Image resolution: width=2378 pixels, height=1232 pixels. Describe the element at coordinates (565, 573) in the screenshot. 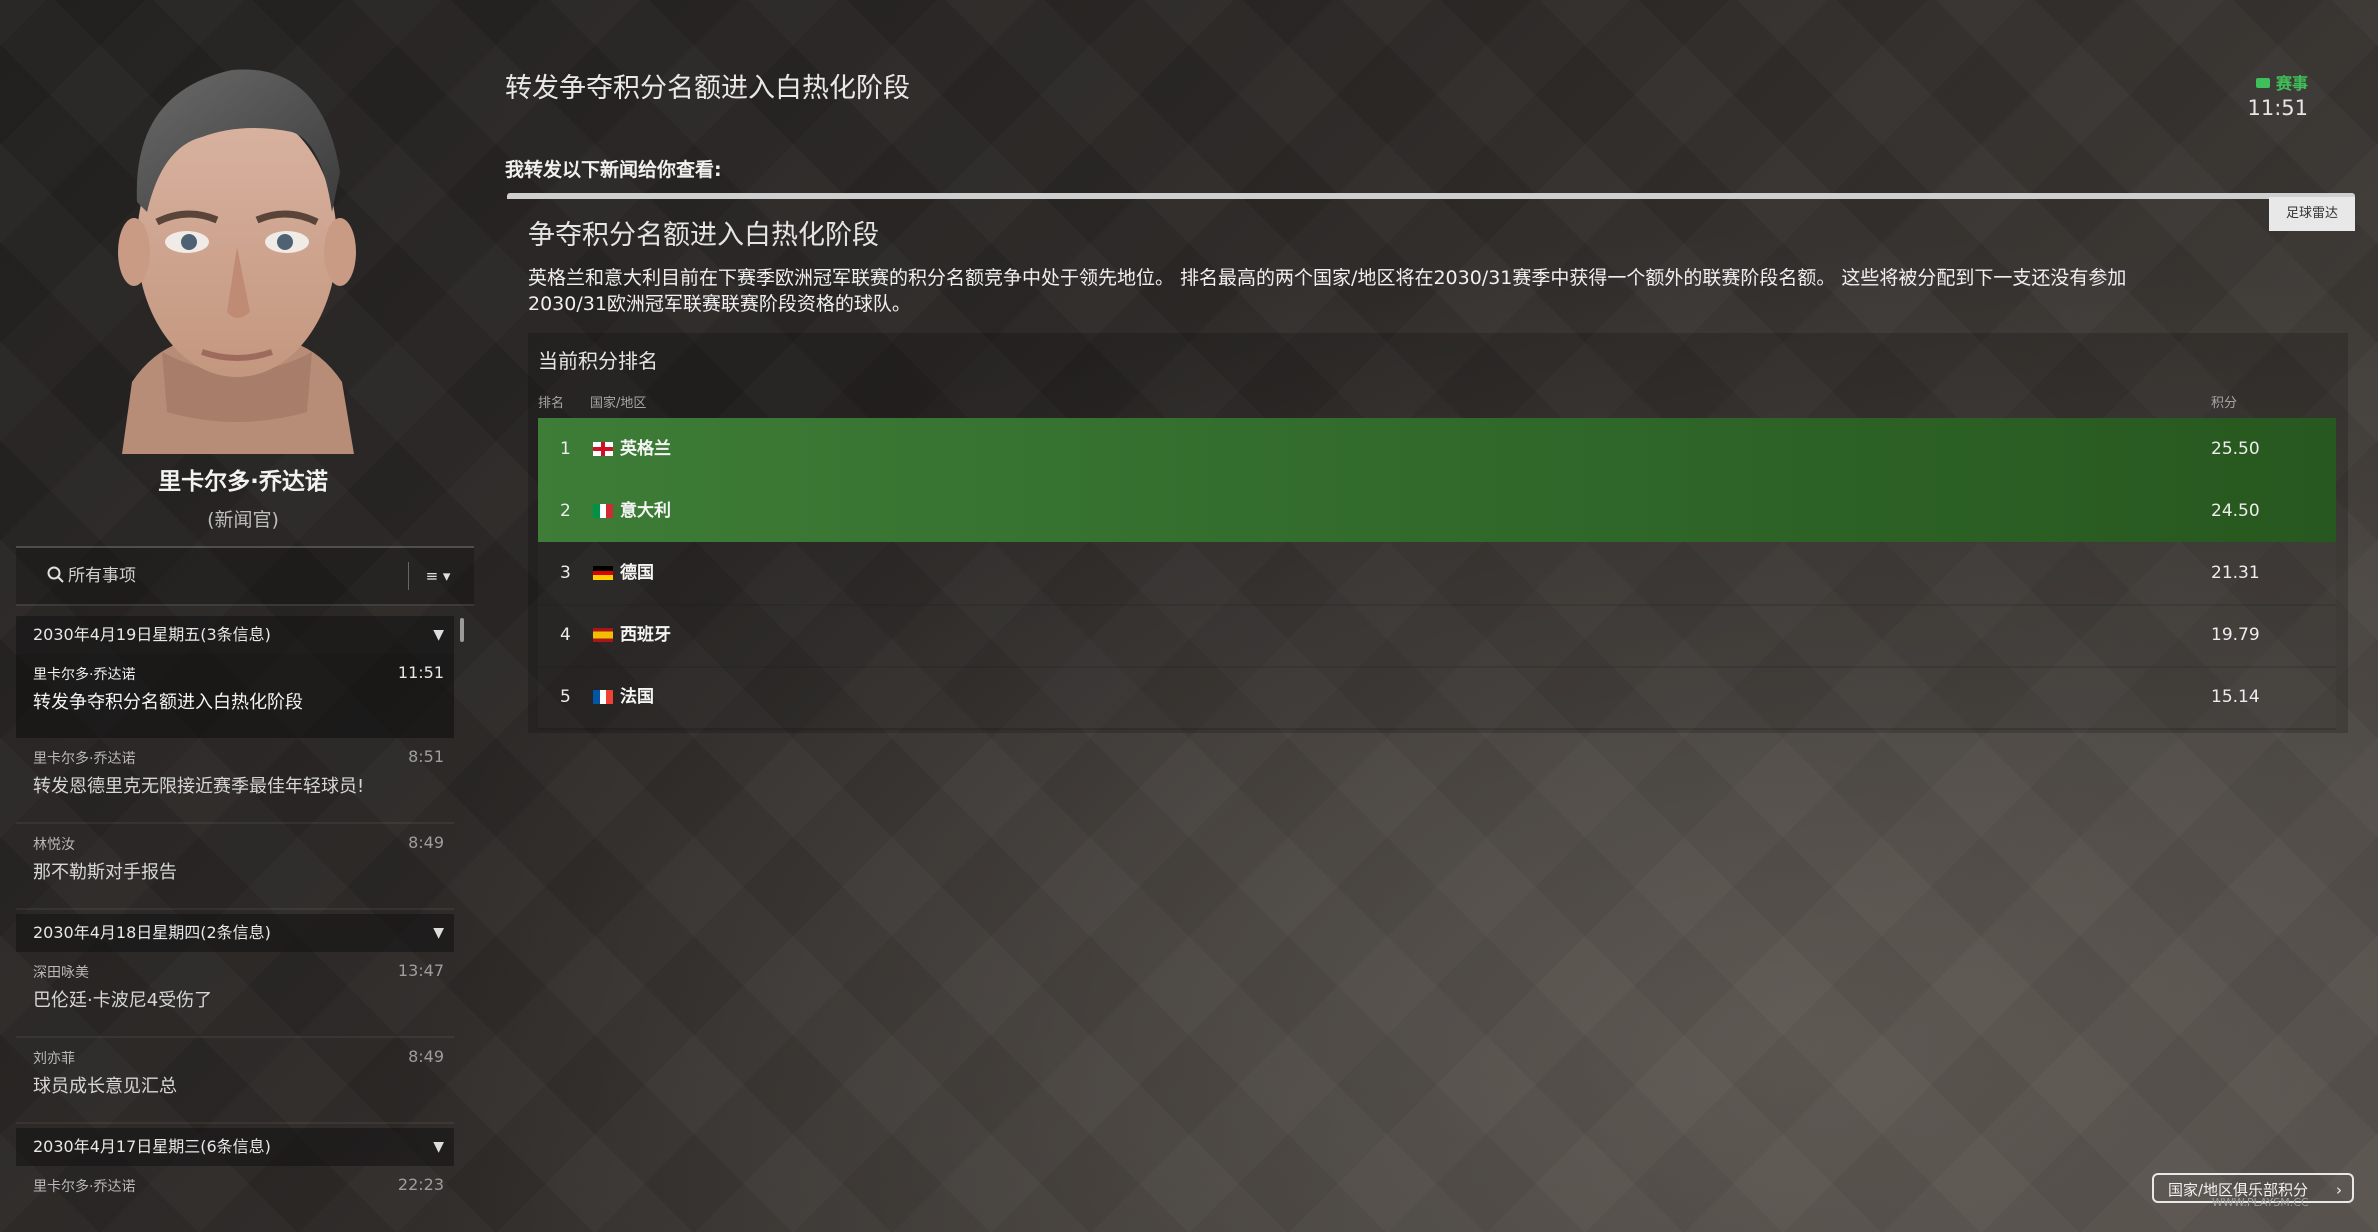

I see `row-rank: 3` at that location.